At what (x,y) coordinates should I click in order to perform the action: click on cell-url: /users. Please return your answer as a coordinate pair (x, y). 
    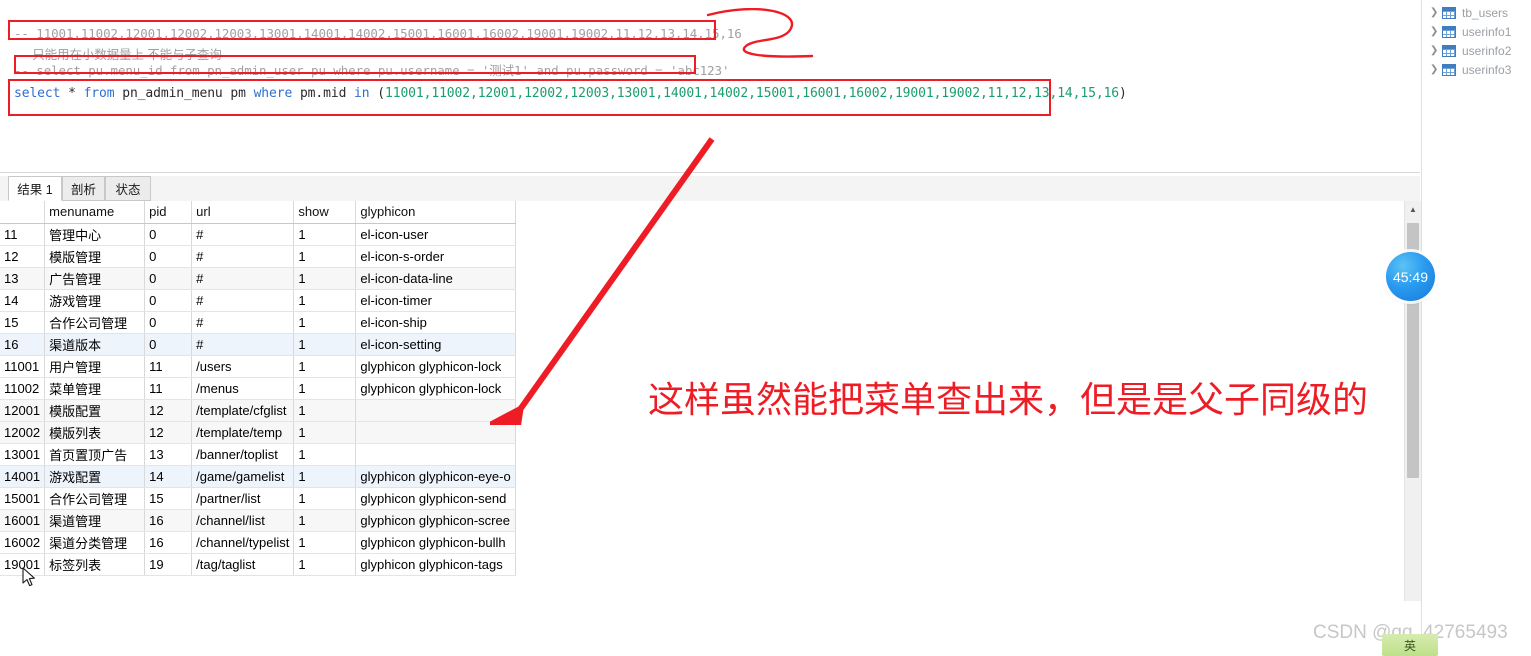
    Looking at the image, I should click on (243, 366).